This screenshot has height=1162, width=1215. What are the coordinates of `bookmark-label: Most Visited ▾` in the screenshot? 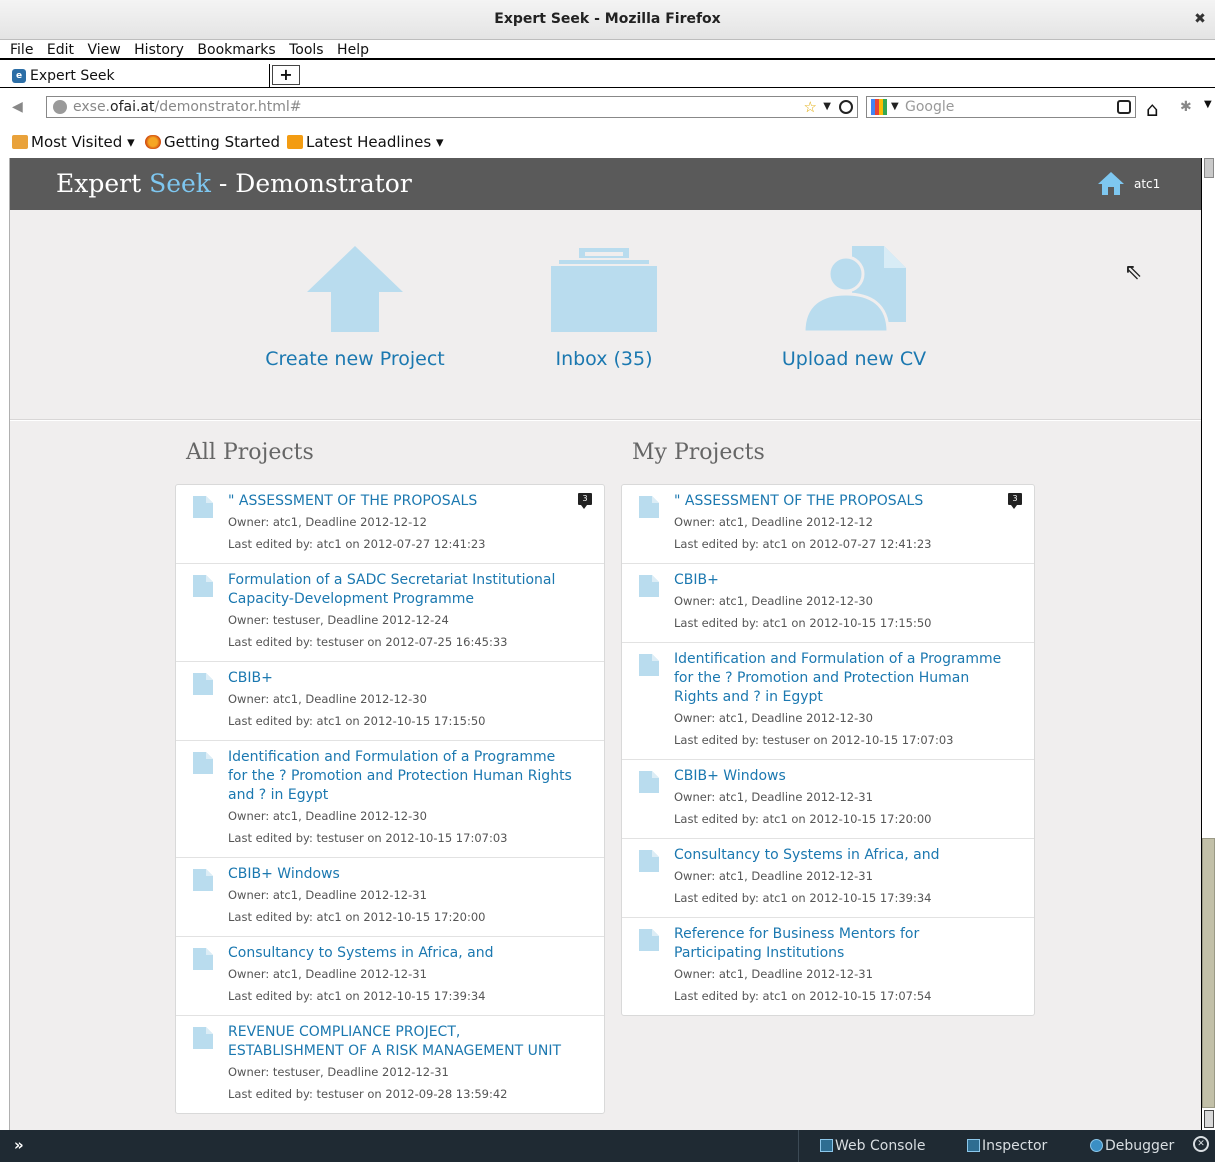 It's located at (83, 142).